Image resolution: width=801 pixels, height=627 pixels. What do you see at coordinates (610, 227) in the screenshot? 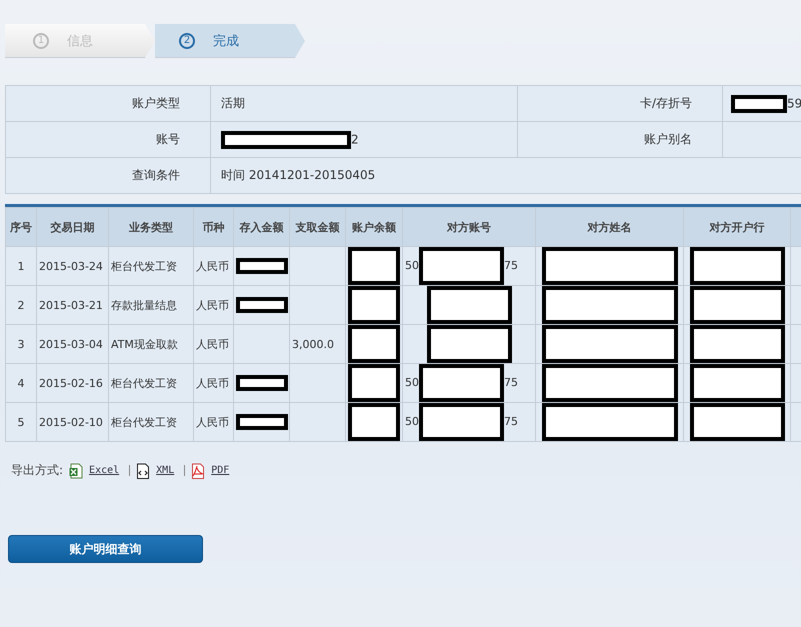
I see `column-header: 对方姓名` at bounding box center [610, 227].